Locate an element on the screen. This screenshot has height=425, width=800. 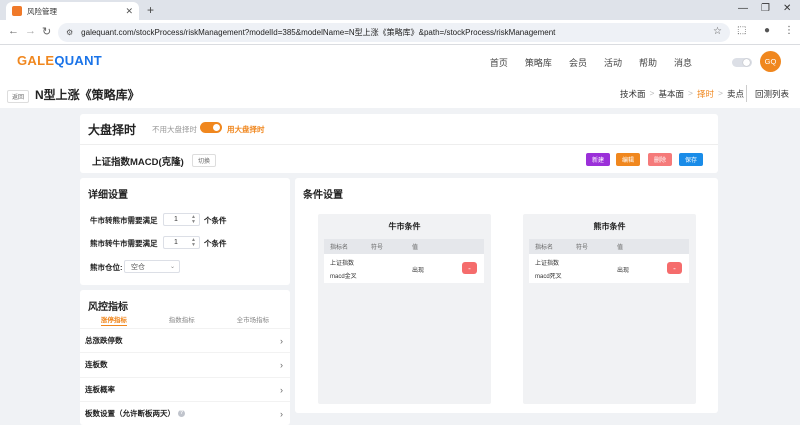
nav-strategy-library: 策略库 is located at coordinates (538, 62).